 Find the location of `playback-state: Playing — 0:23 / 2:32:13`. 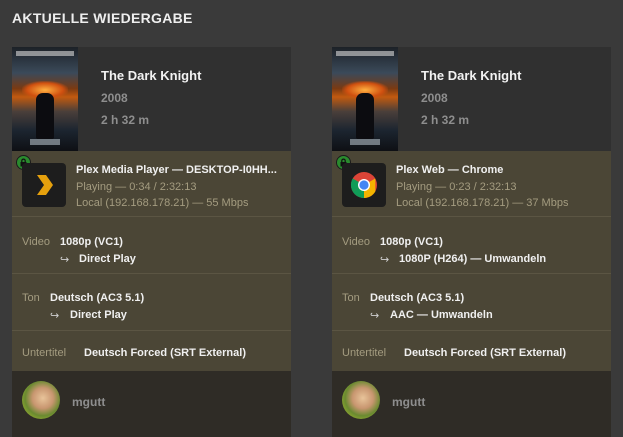

playback-state: Playing — 0:23 / 2:32:13 is located at coordinates (456, 187).